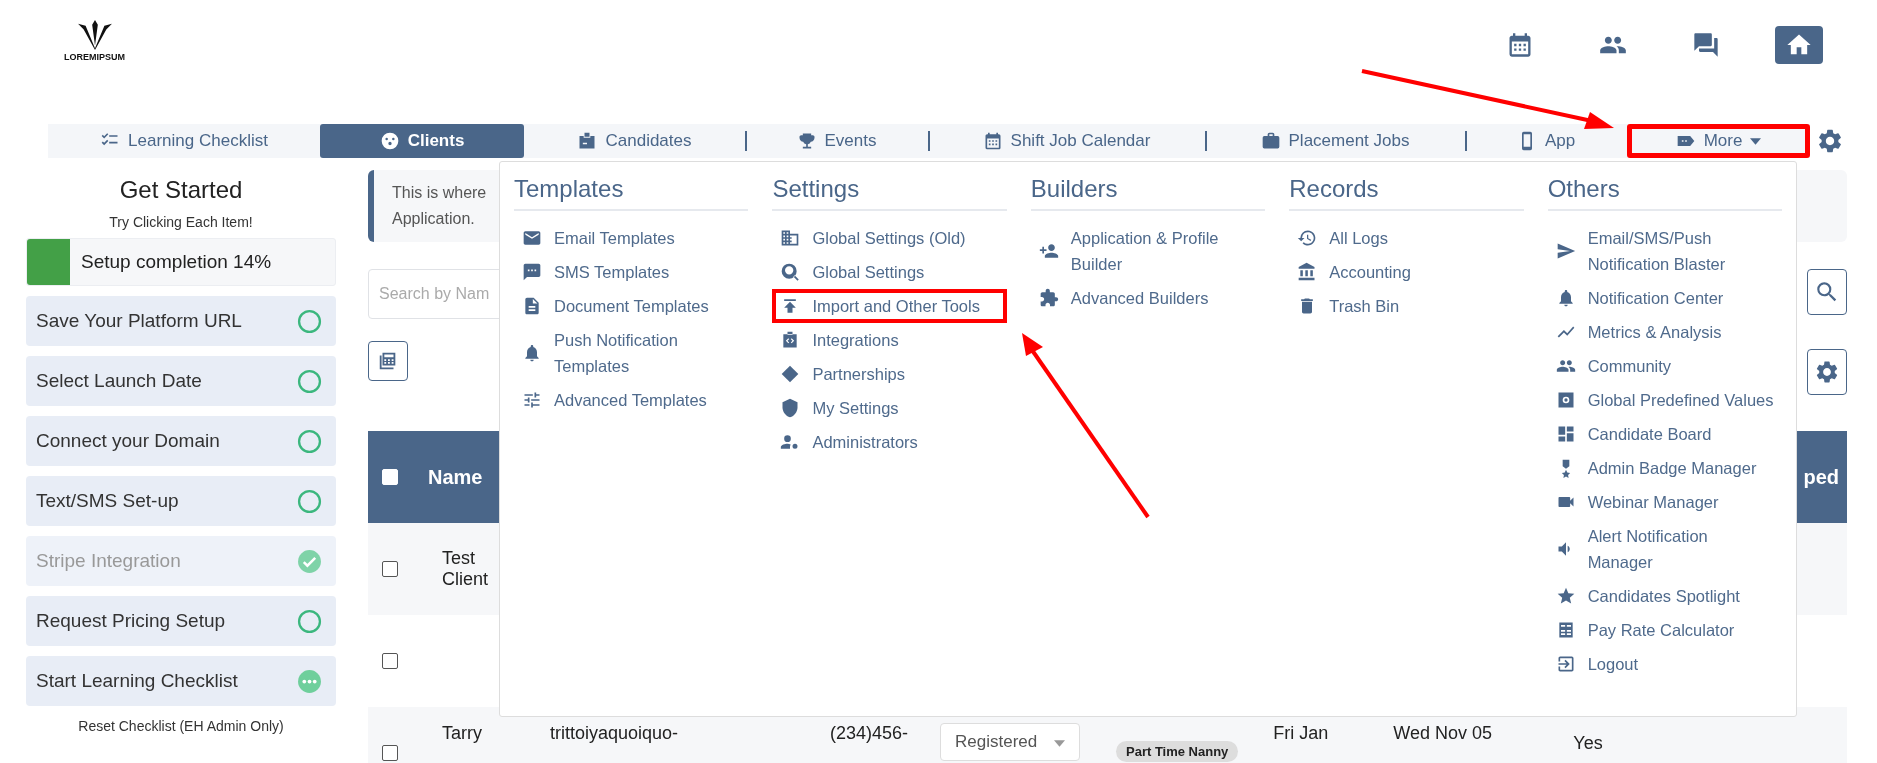 The image size is (1877, 763). Describe the element at coordinates (889, 408) in the screenshot. I see `menu-item: My Settings` at that location.